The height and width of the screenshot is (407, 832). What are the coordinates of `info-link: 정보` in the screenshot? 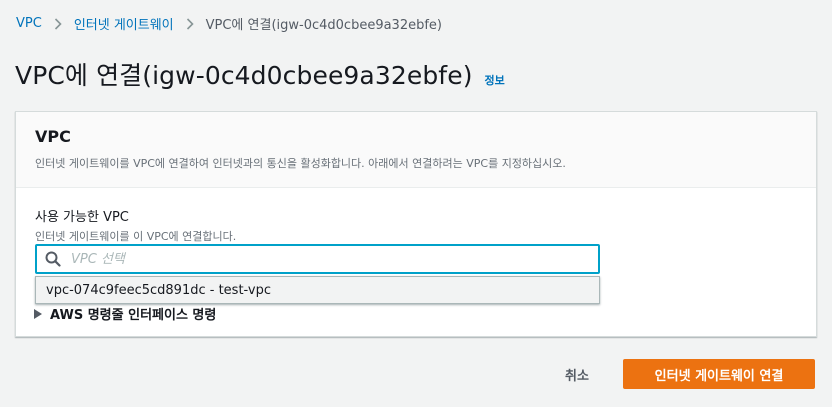 It's located at (495, 80).